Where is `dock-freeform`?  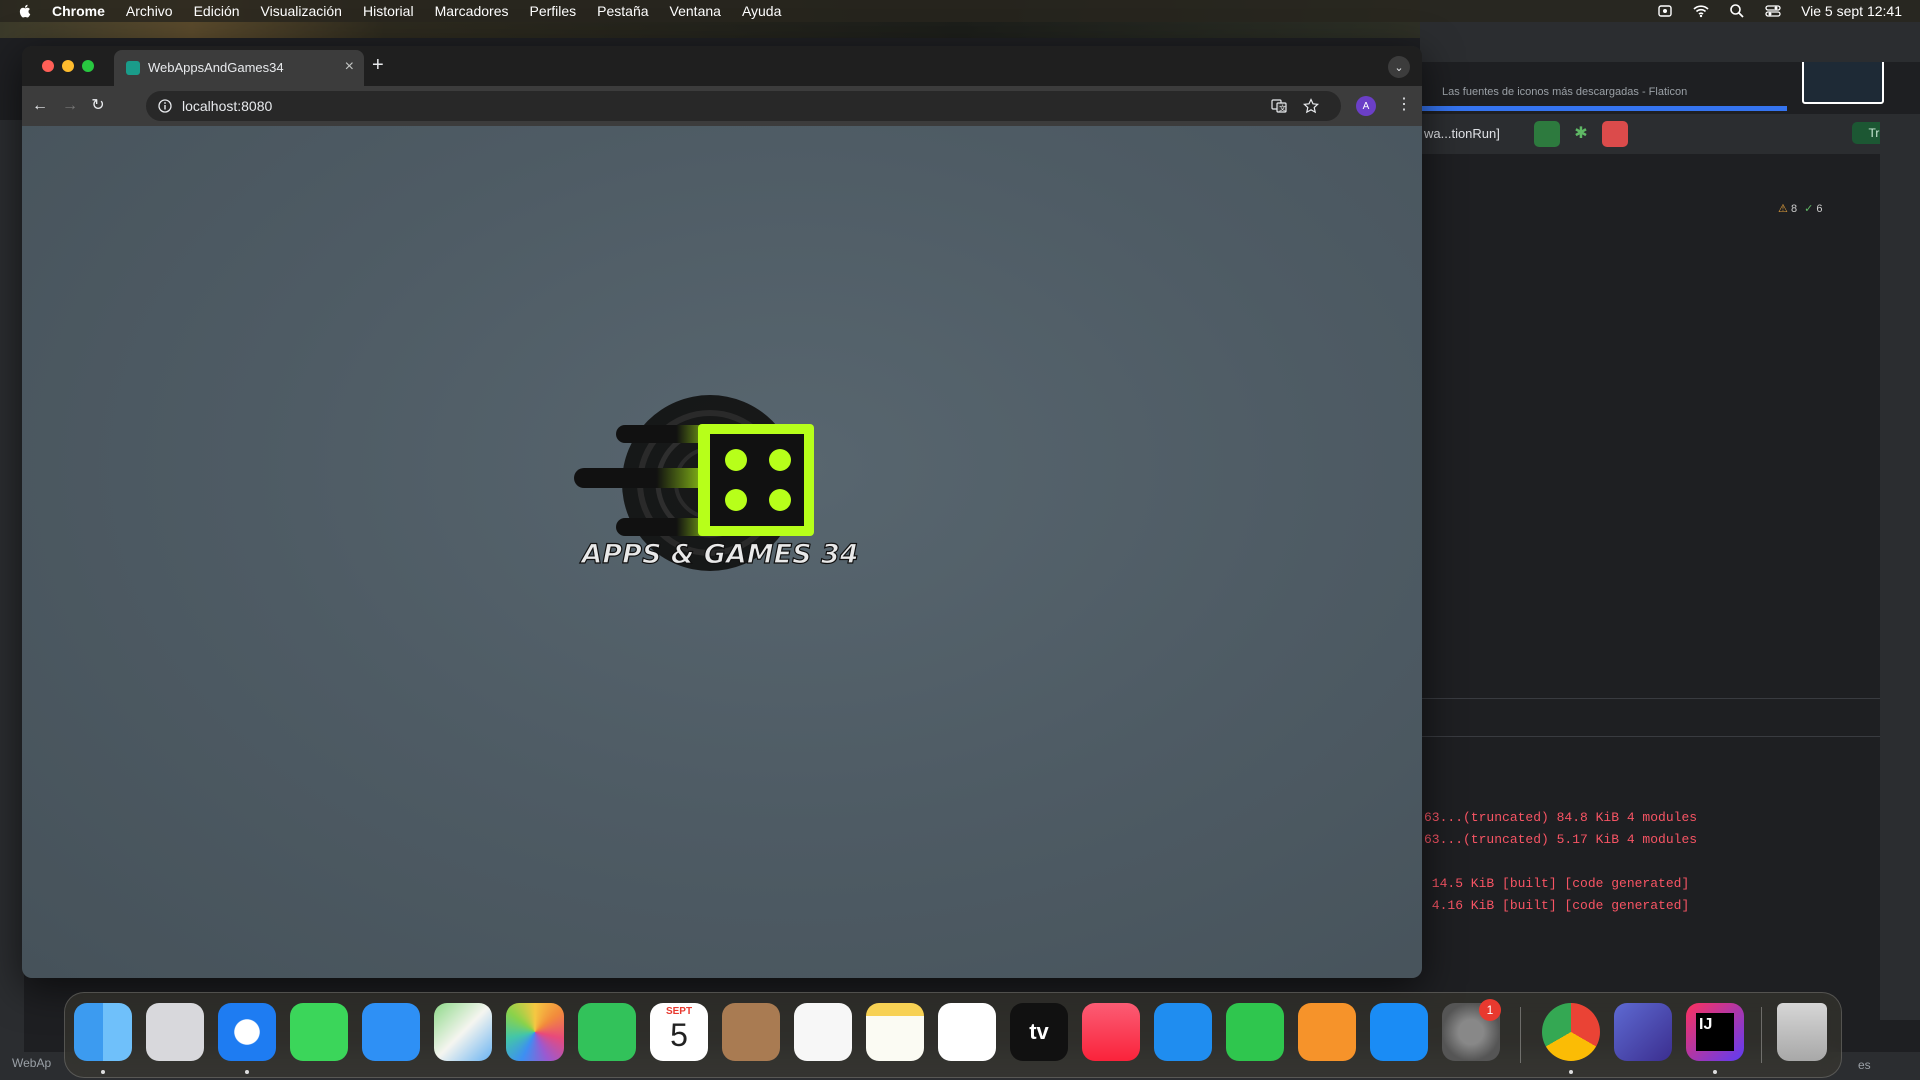
dock-freeform is located at coordinates (967, 1032).